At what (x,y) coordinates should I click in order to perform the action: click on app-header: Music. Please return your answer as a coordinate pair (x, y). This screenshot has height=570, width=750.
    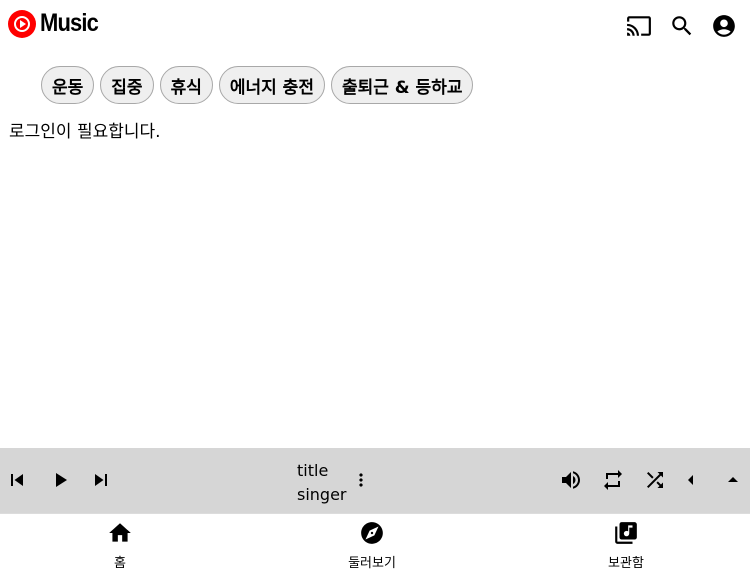
    Looking at the image, I should click on (375, 25).